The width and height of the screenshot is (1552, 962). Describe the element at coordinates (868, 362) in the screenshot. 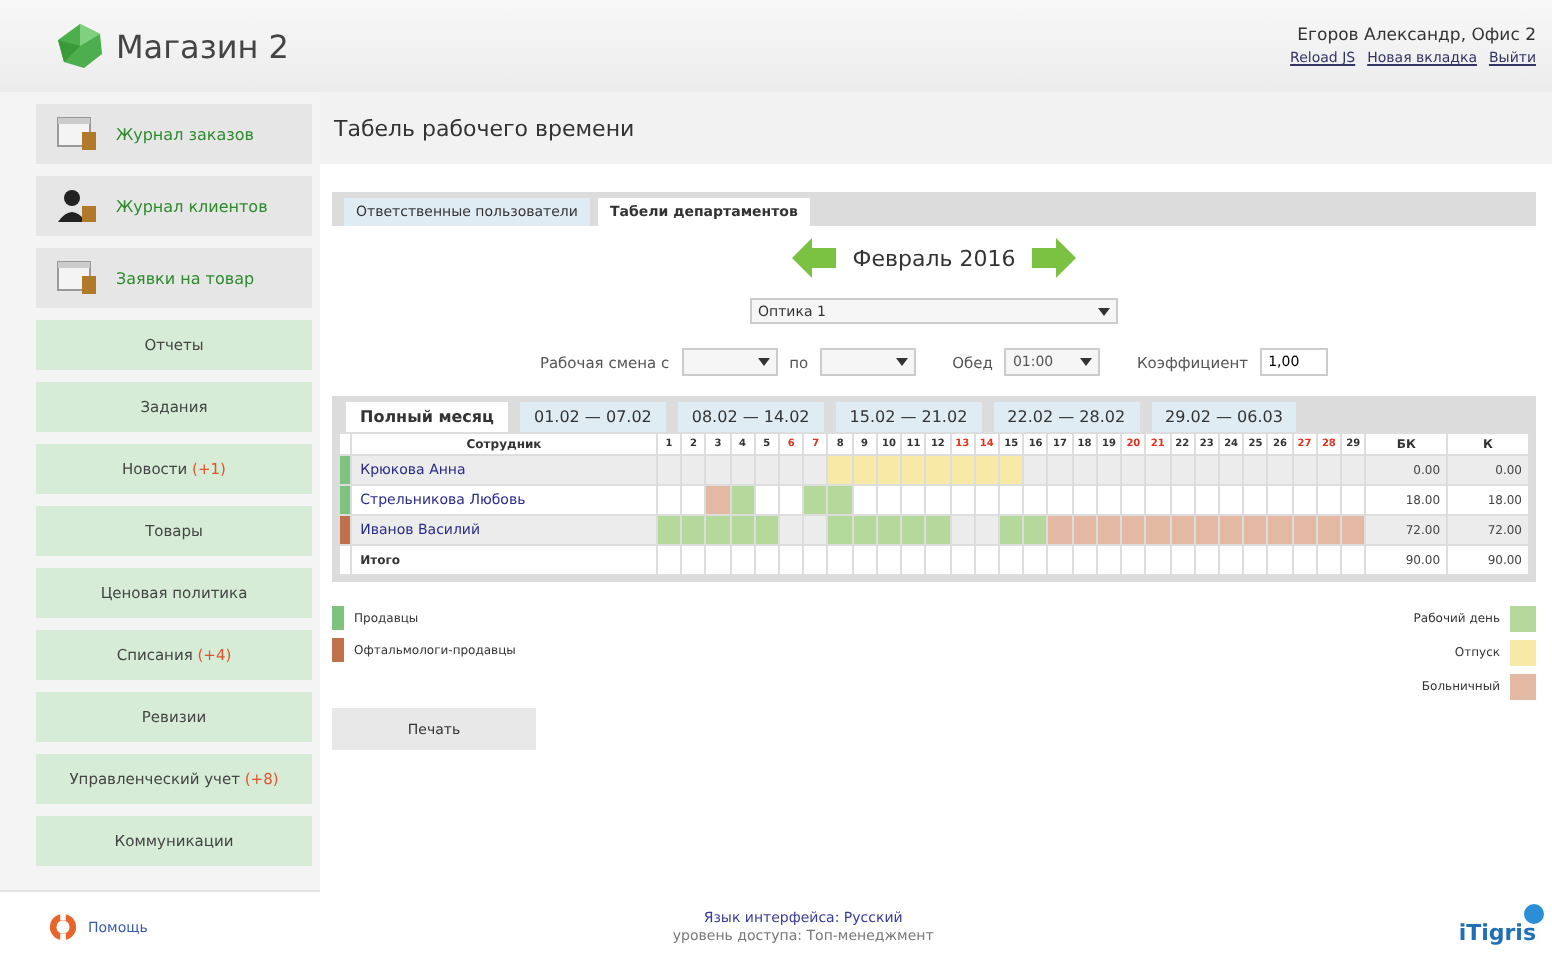

I see `shift-end-select` at that location.